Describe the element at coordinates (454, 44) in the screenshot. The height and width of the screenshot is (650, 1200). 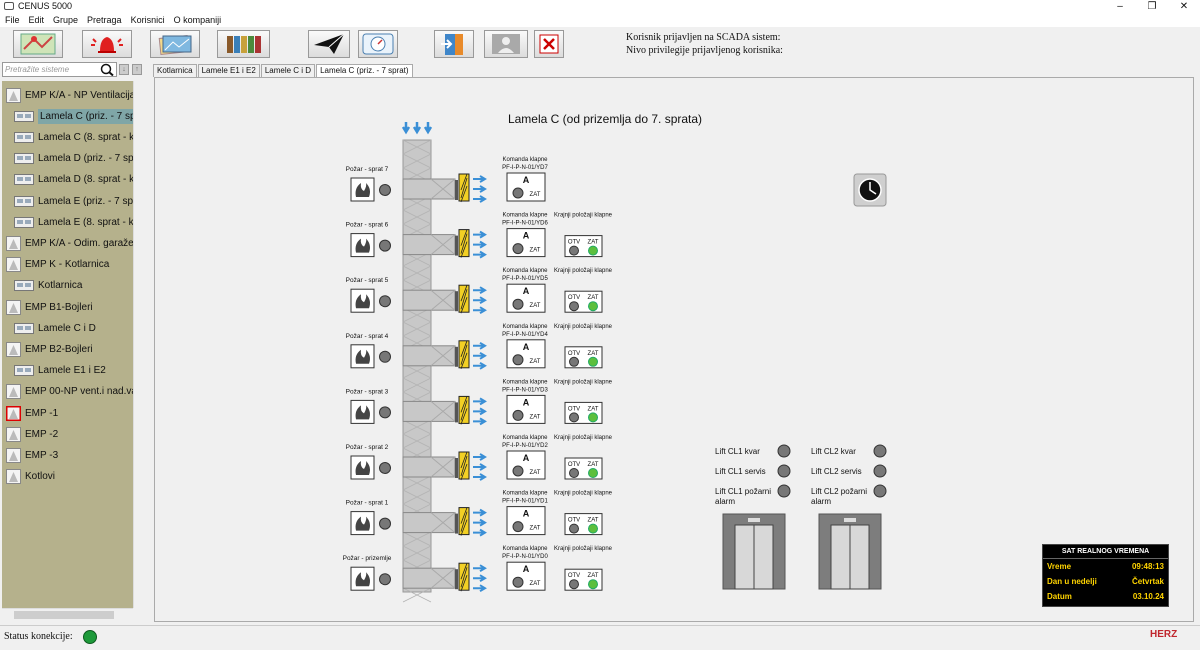
I see `logout-button` at that location.